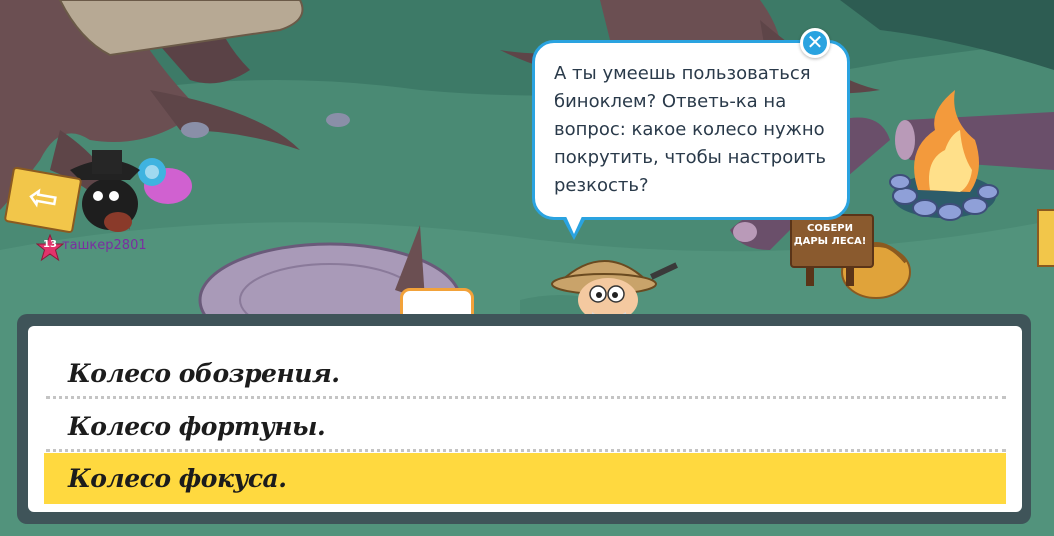 Image resolution: width=1054 pixels, height=536 pixels. What do you see at coordinates (574, 223) in the screenshot?
I see `bubble-tail-inner` at bounding box center [574, 223].